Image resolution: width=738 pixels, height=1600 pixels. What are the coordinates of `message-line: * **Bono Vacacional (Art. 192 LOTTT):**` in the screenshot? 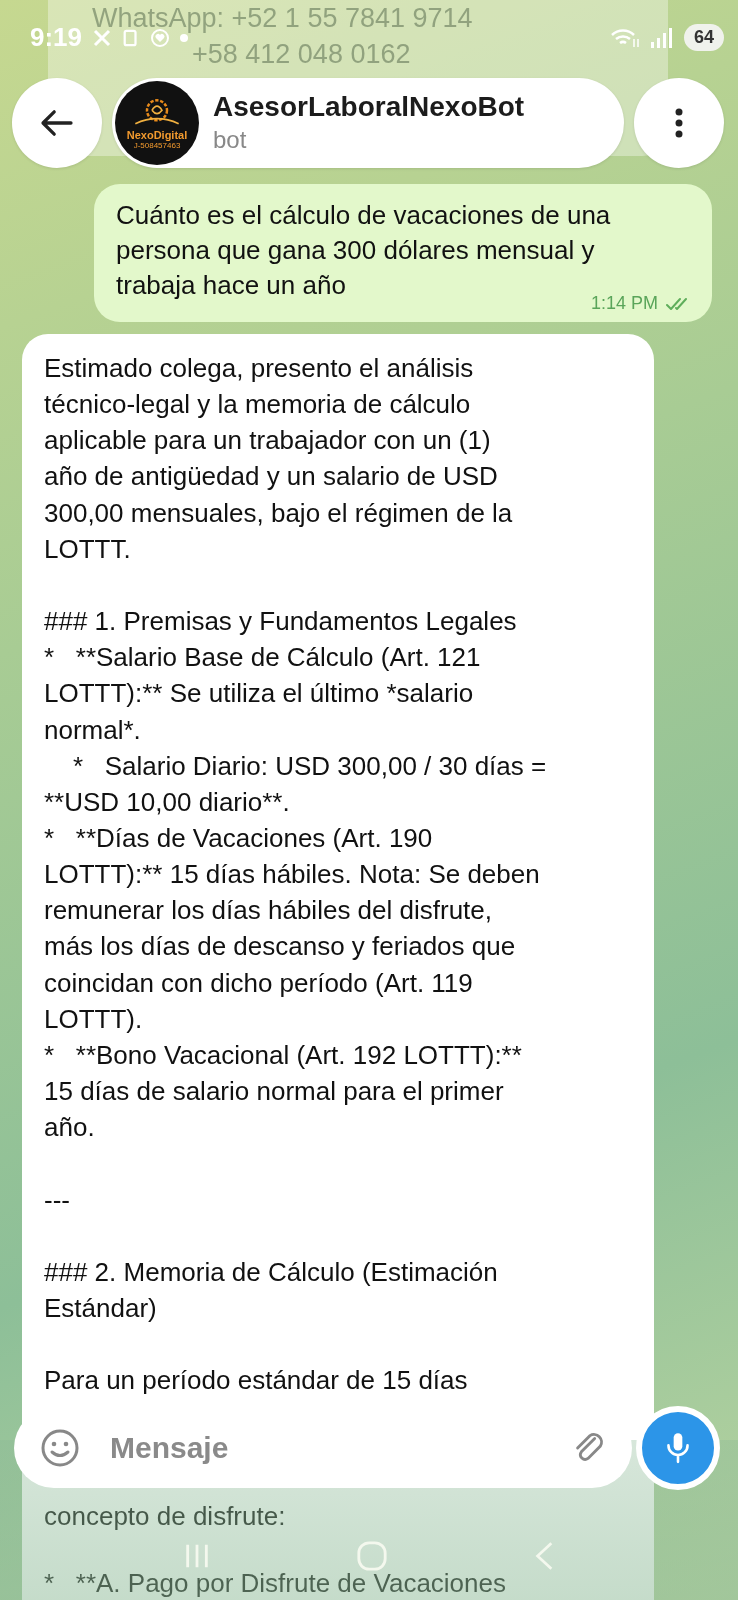 It's located at (283, 1055).